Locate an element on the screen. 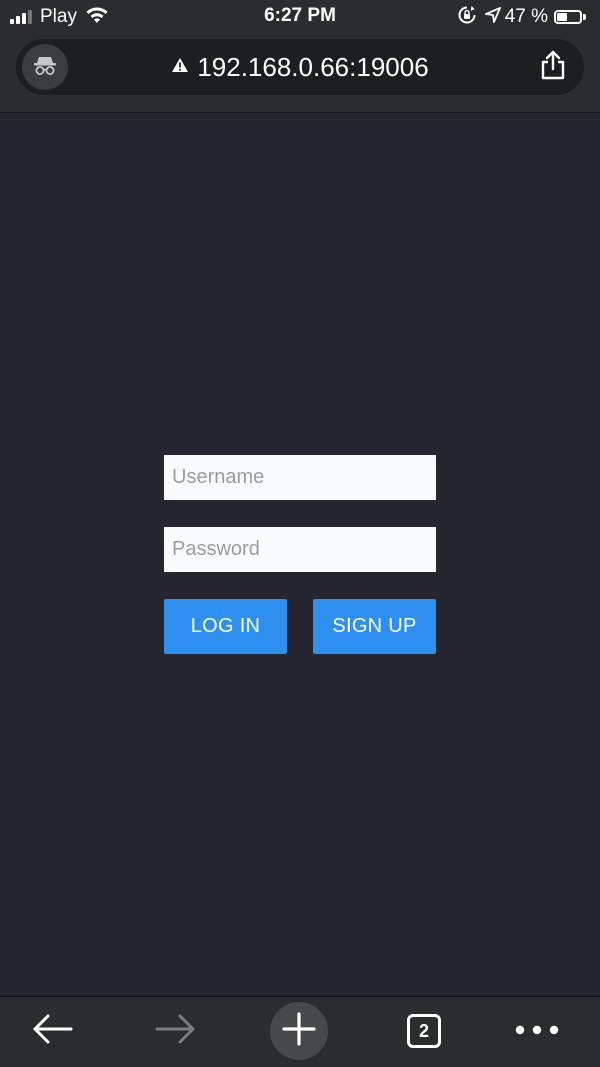 This screenshot has height=1067, width=600. login-buttons: LOG IN SIGN UP is located at coordinates (300, 626).